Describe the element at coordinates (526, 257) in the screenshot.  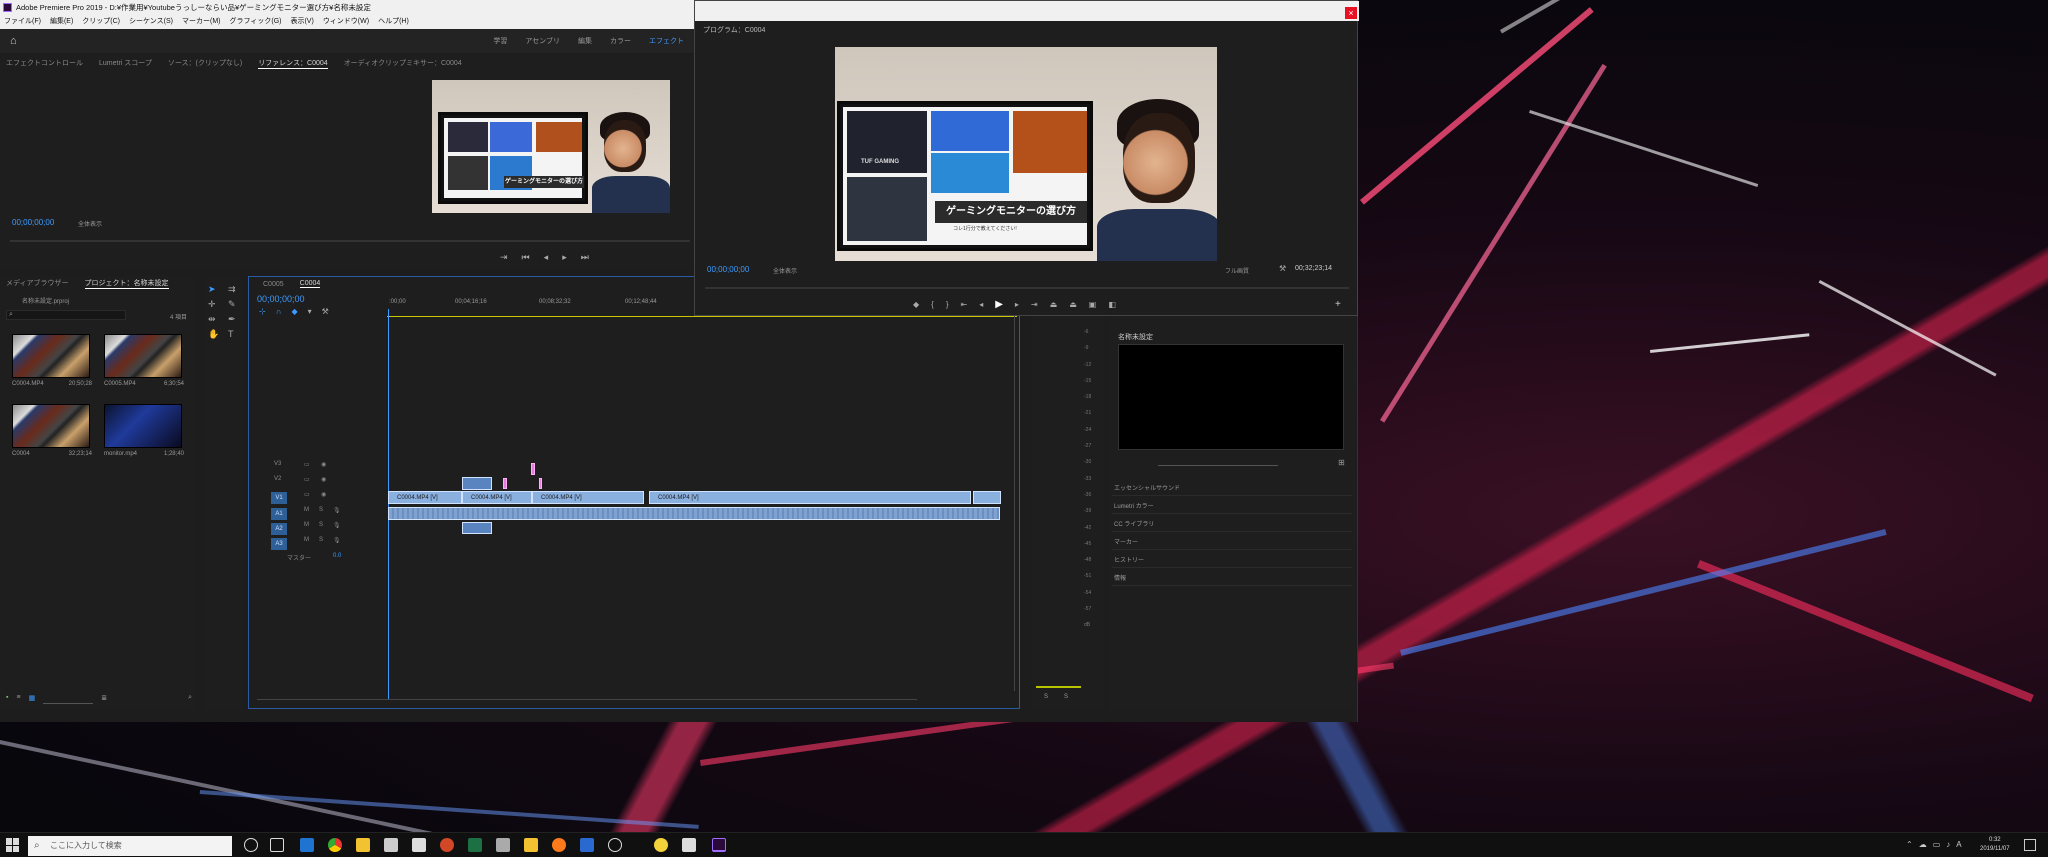
I see `step-back-icon: ⏮` at that location.